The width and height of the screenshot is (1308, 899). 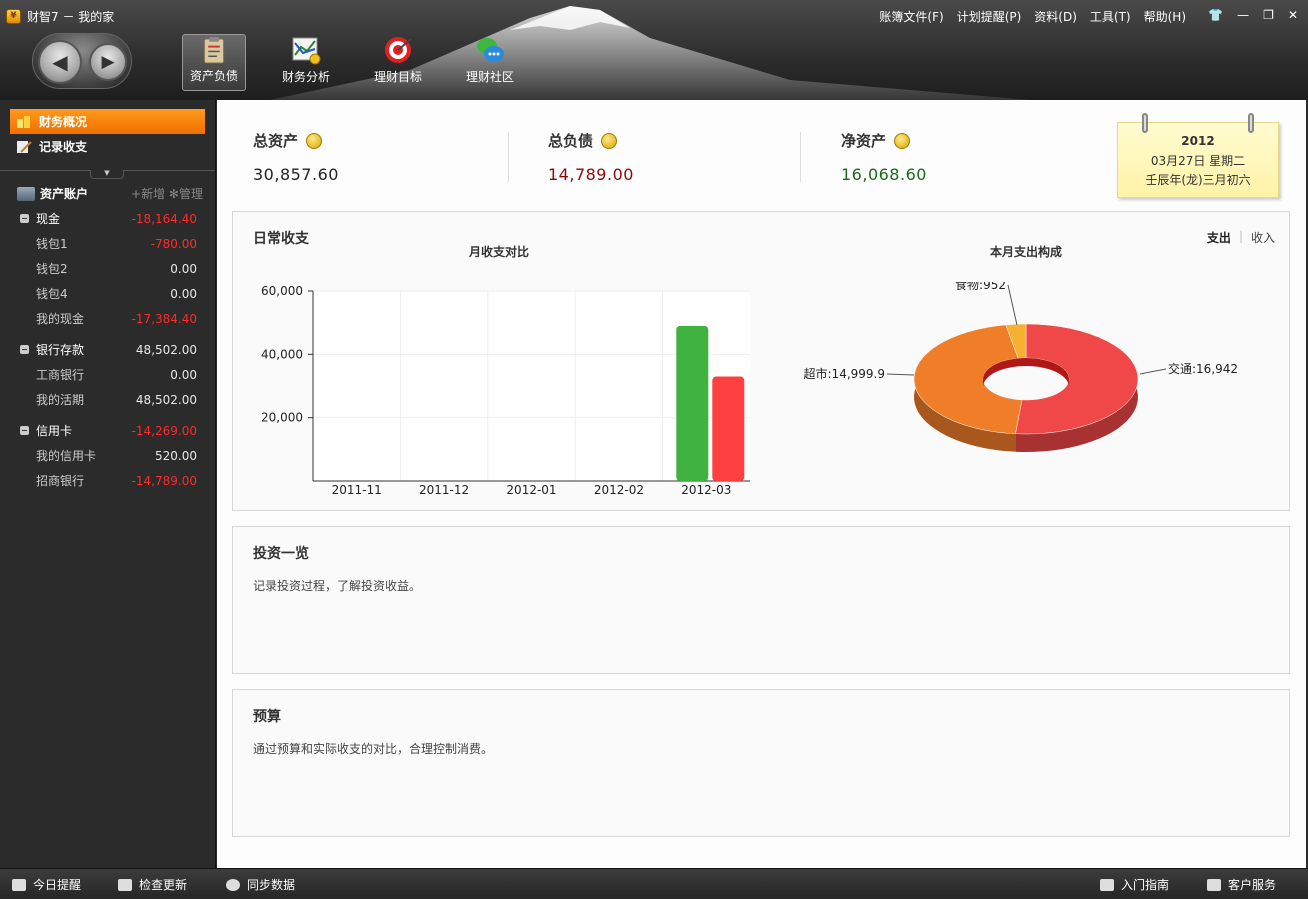 I want to click on forward-button: ▶, so click(x=108, y=62).